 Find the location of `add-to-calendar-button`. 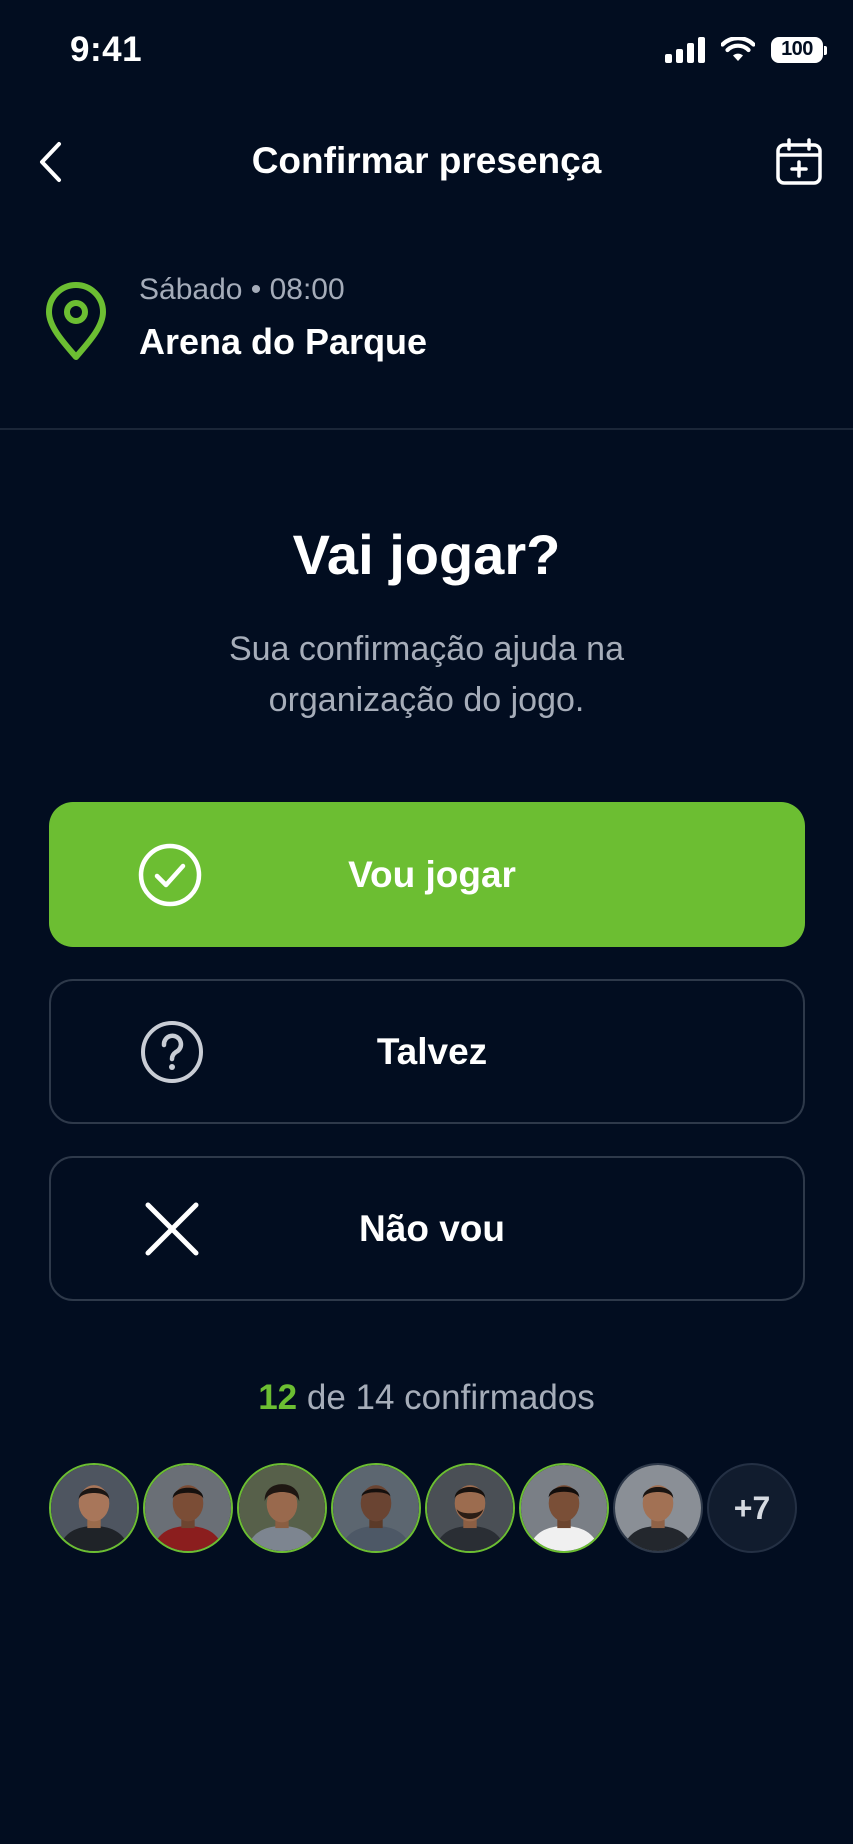

add-to-calendar-button is located at coordinates (799, 162).